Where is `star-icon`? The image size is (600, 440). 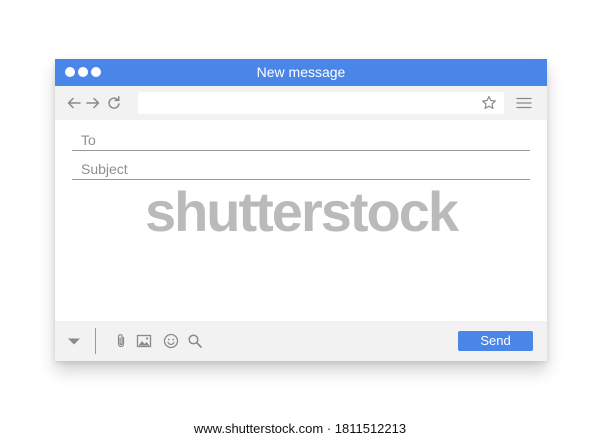 star-icon is located at coordinates (489, 103).